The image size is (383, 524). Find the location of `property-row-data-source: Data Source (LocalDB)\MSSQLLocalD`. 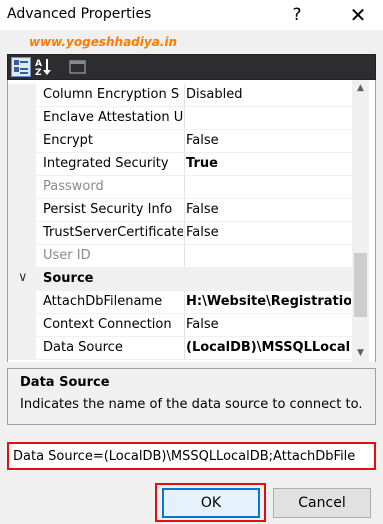

property-row-data-source: Data Source (LocalDB)\MSSQLLocalD is located at coordinates (180, 348).